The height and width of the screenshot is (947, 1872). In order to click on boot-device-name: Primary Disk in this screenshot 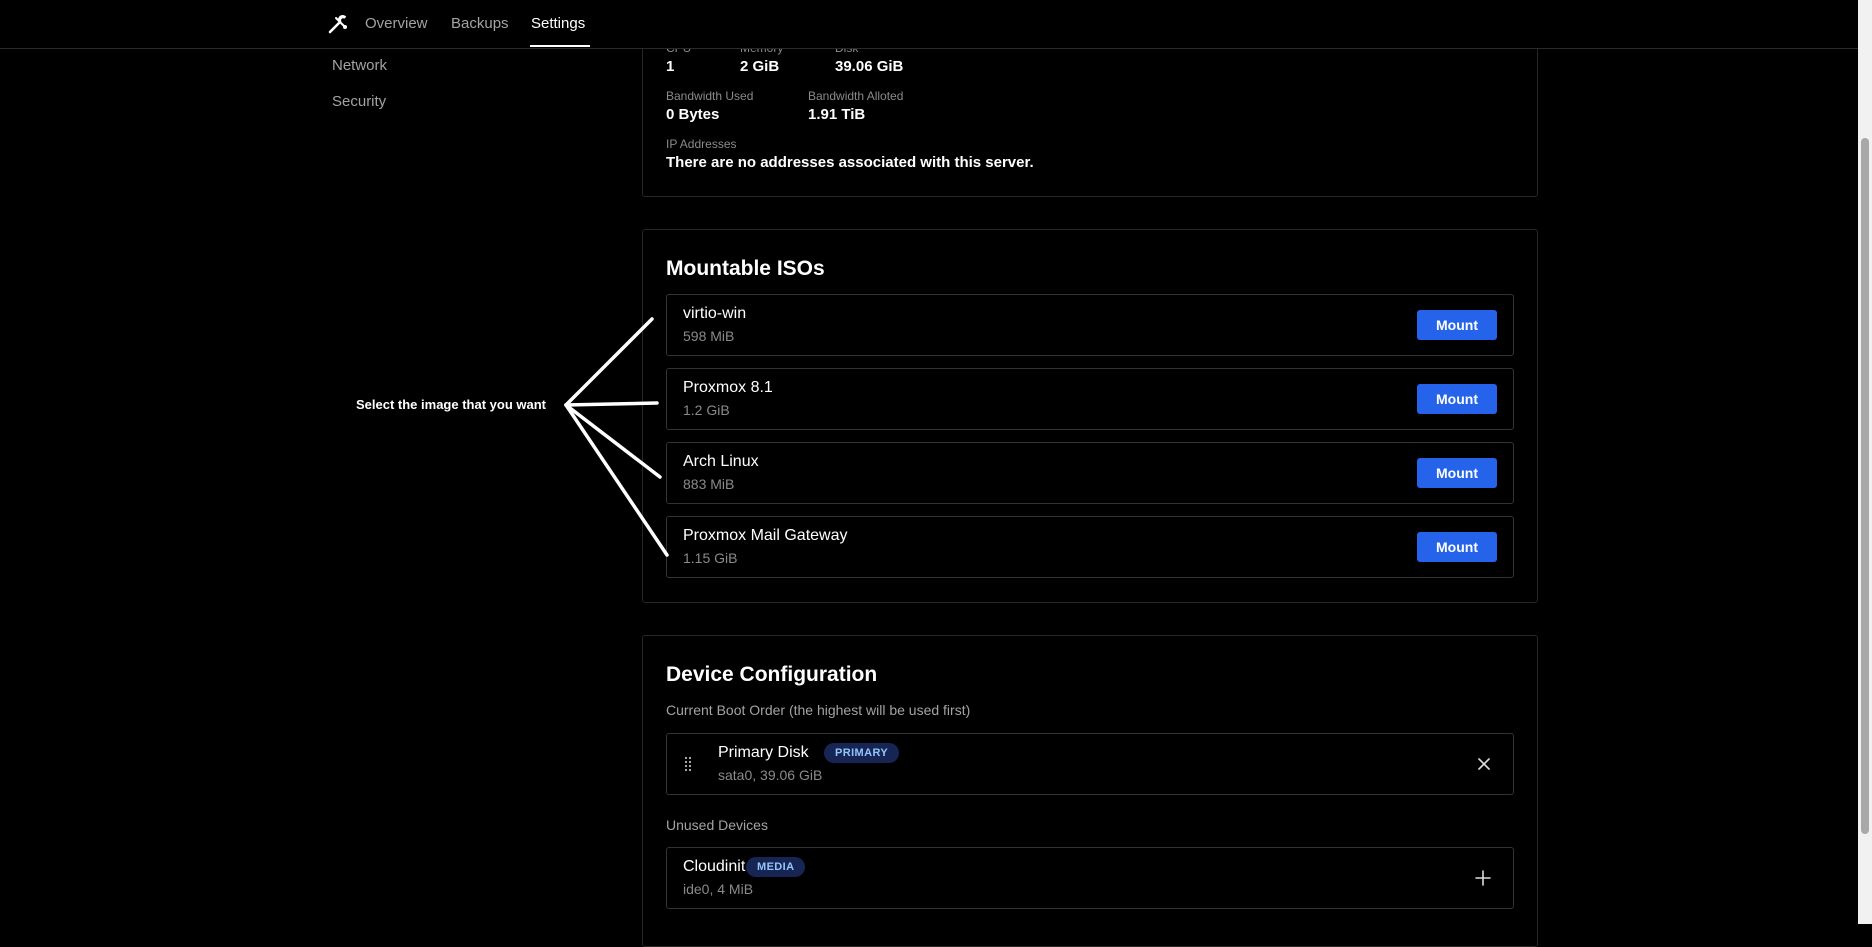, I will do `click(763, 752)`.